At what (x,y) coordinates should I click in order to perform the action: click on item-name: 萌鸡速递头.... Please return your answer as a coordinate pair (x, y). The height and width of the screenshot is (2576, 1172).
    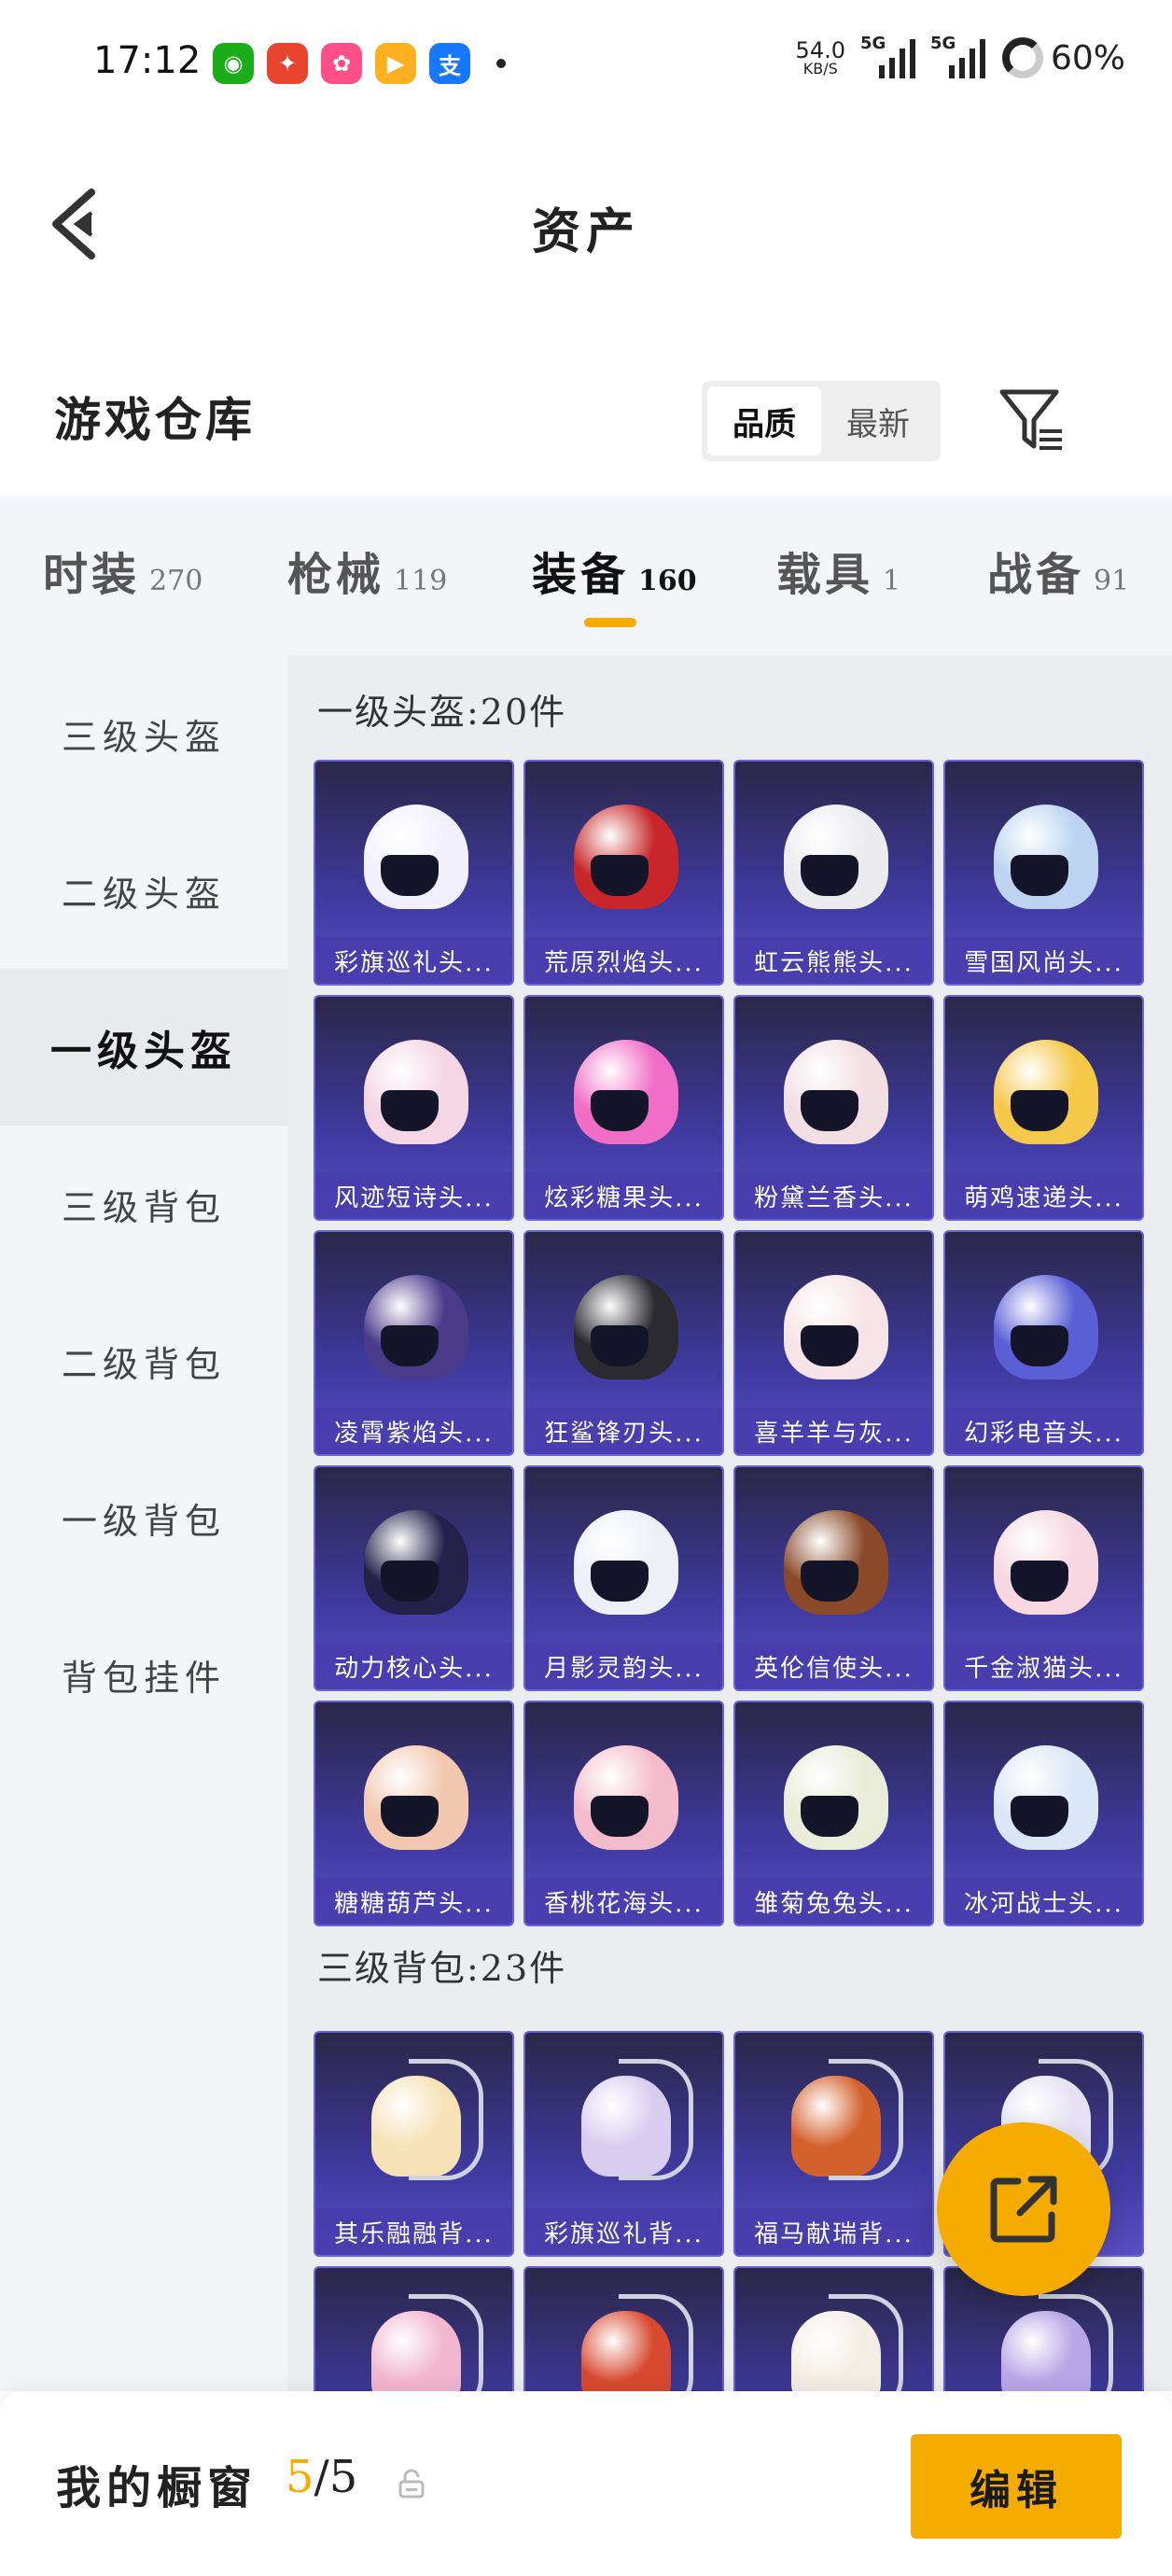
    Looking at the image, I should click on (1043, 1195).